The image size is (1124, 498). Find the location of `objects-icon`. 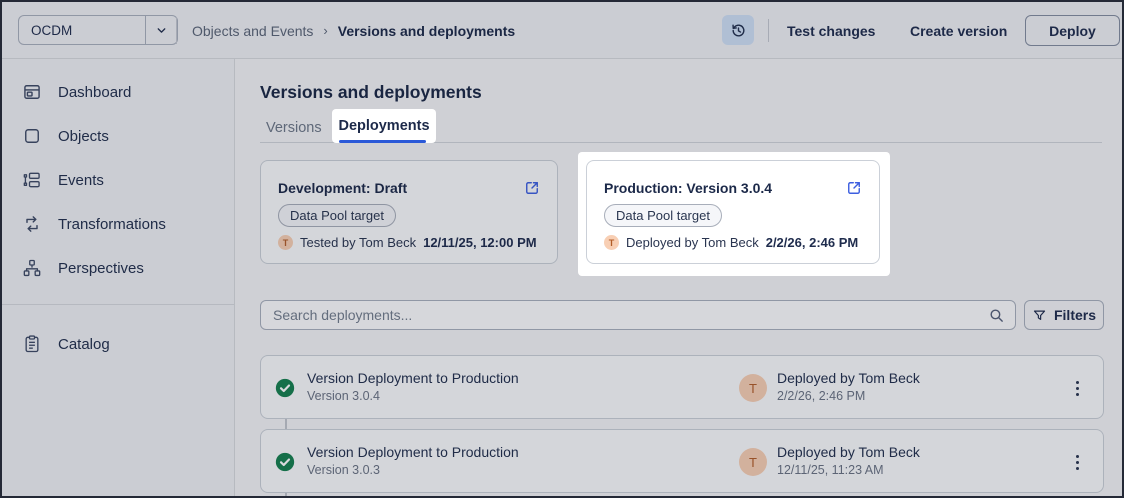

objects-icon is located at coordinates (32, 136).